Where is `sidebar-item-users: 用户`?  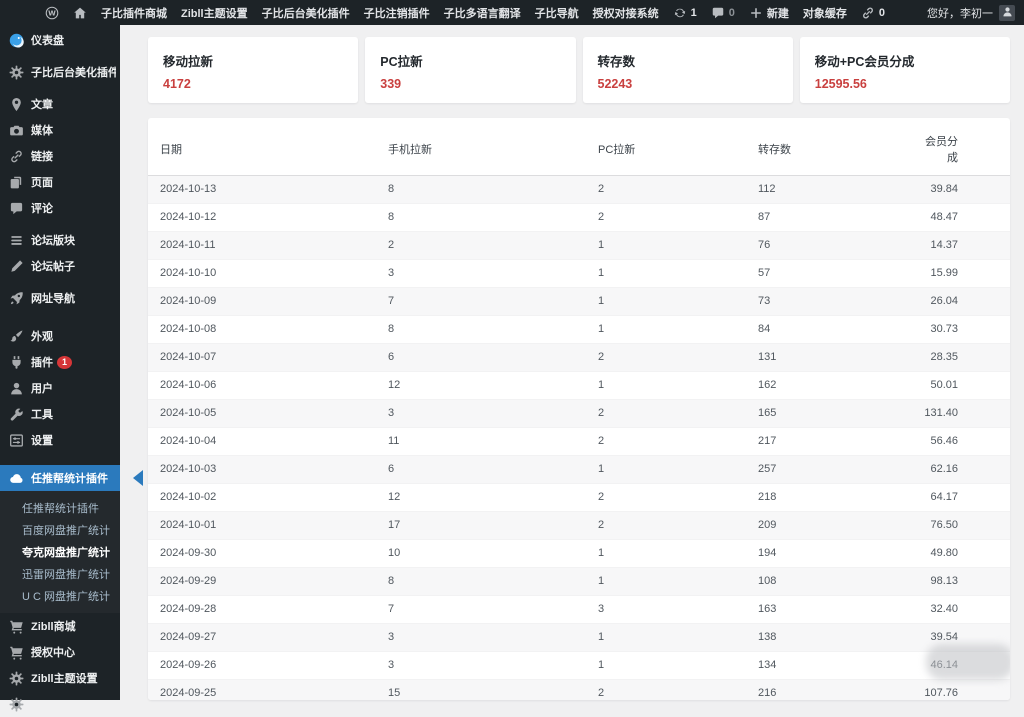 sidebar-item-users: 用户 is located at coordinates (60, 388).